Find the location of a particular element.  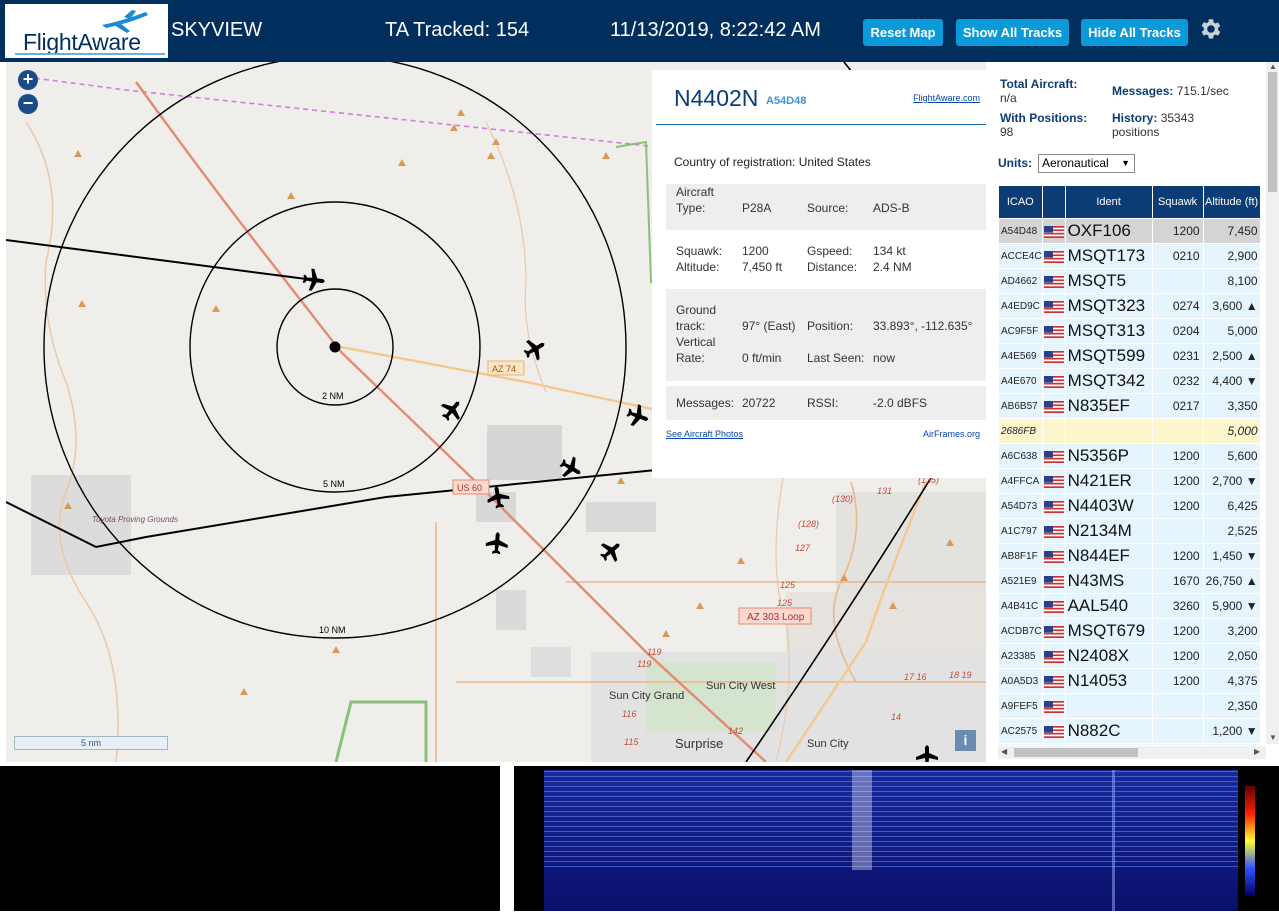

table-row: A0A5D3 N14053 1200 4,375 is located at coordinates (1129, 681).